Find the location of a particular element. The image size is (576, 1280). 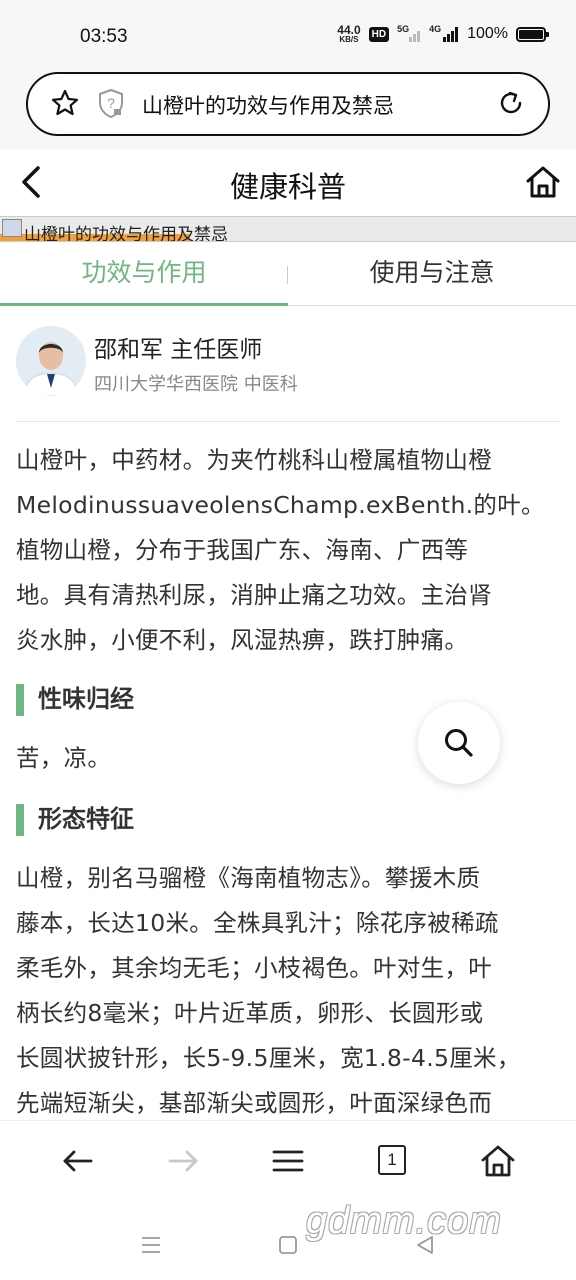

shield-icon: ? is located at coordinates (111, 103).